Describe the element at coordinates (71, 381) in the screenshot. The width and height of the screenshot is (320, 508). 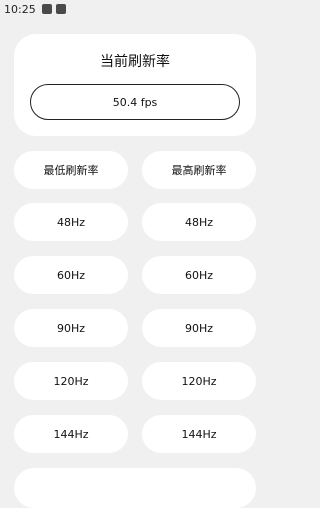
I see `min-rate-120-button: 120Hz` at that location.